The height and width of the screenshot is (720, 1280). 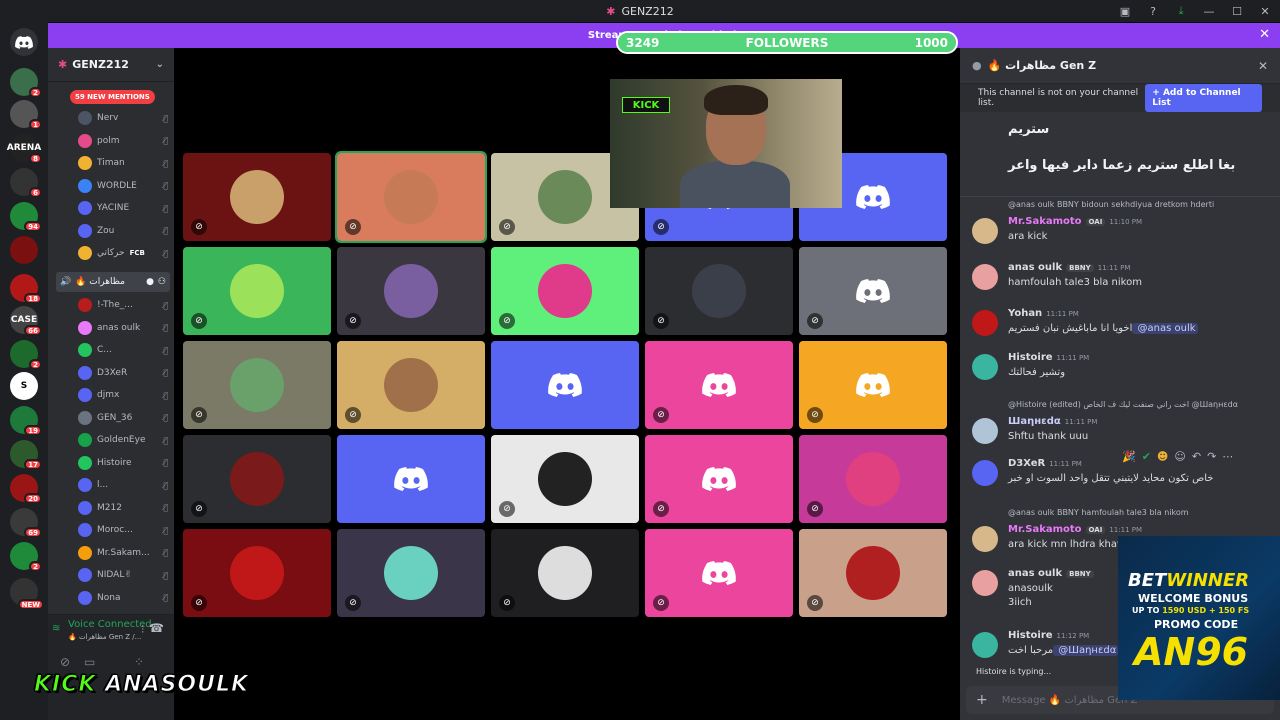 What do you see at coordinates (26, 183) in the screenshot?
I see `server-icon-4: 6` at bounding box center [26, 183].